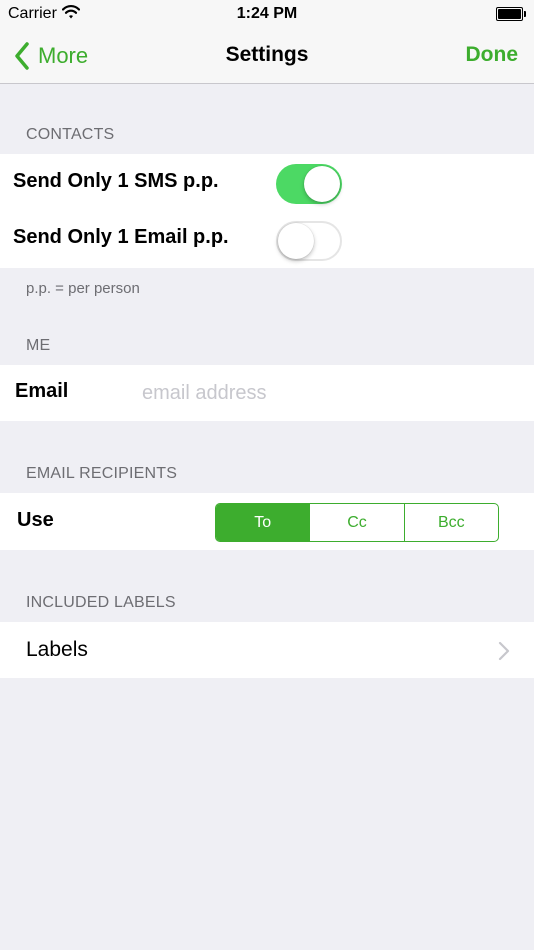  I want to click on email-toggle-row: Send Only 1 Email p.p., so click(267, 239).